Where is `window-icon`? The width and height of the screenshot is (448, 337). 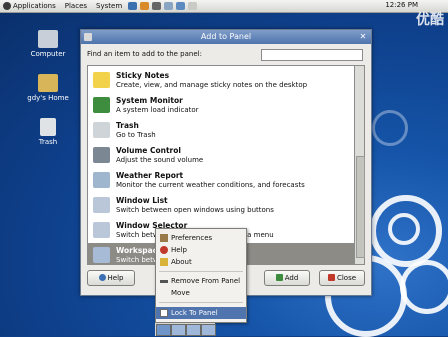 window-icon is located at coordinates (88, 37).